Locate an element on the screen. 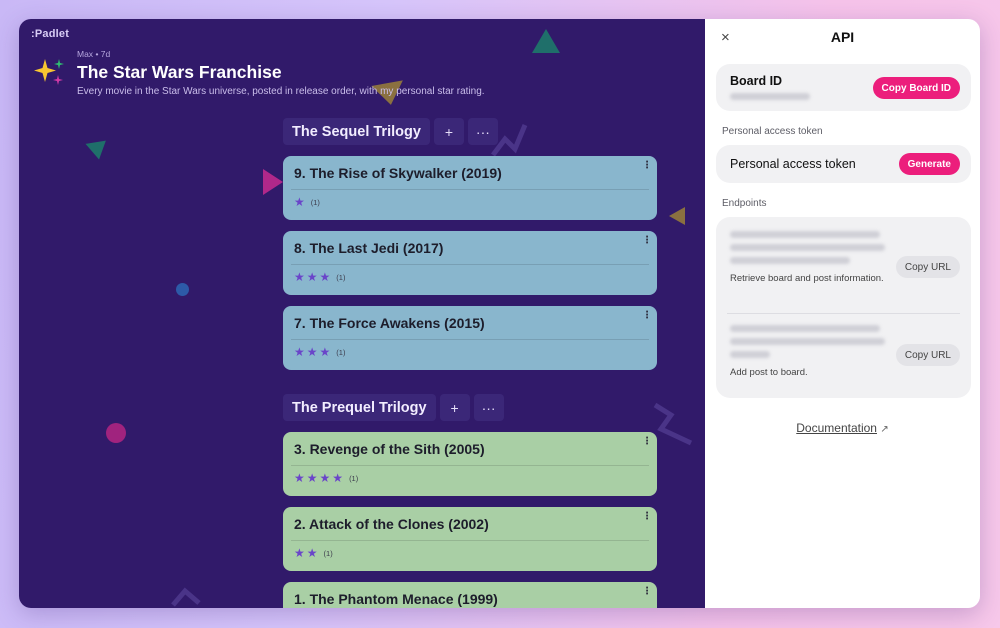 This screenshot has width=1000, height=628. documentation-link: Documentation ↗ is located at coordinates (842, 428).